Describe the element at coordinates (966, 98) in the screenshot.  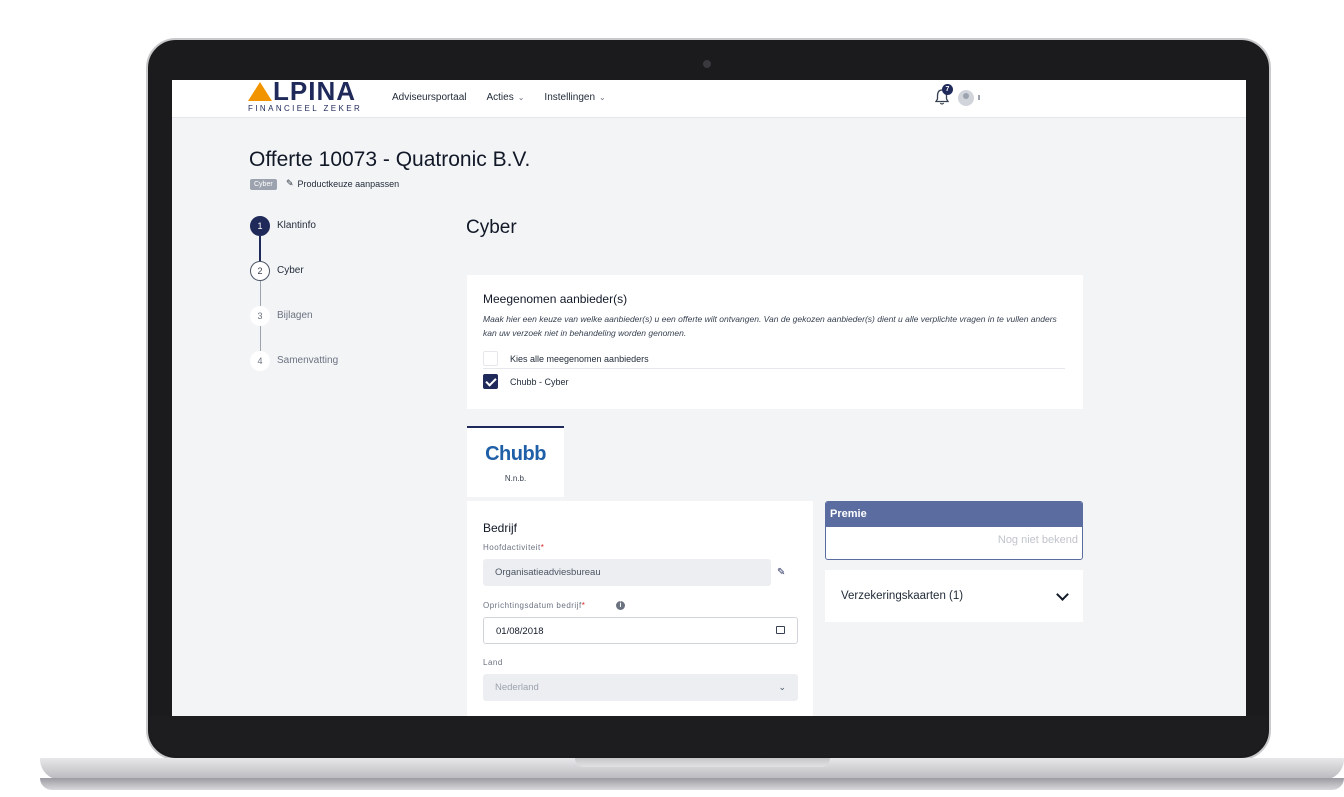
I see `avatar` at that location.